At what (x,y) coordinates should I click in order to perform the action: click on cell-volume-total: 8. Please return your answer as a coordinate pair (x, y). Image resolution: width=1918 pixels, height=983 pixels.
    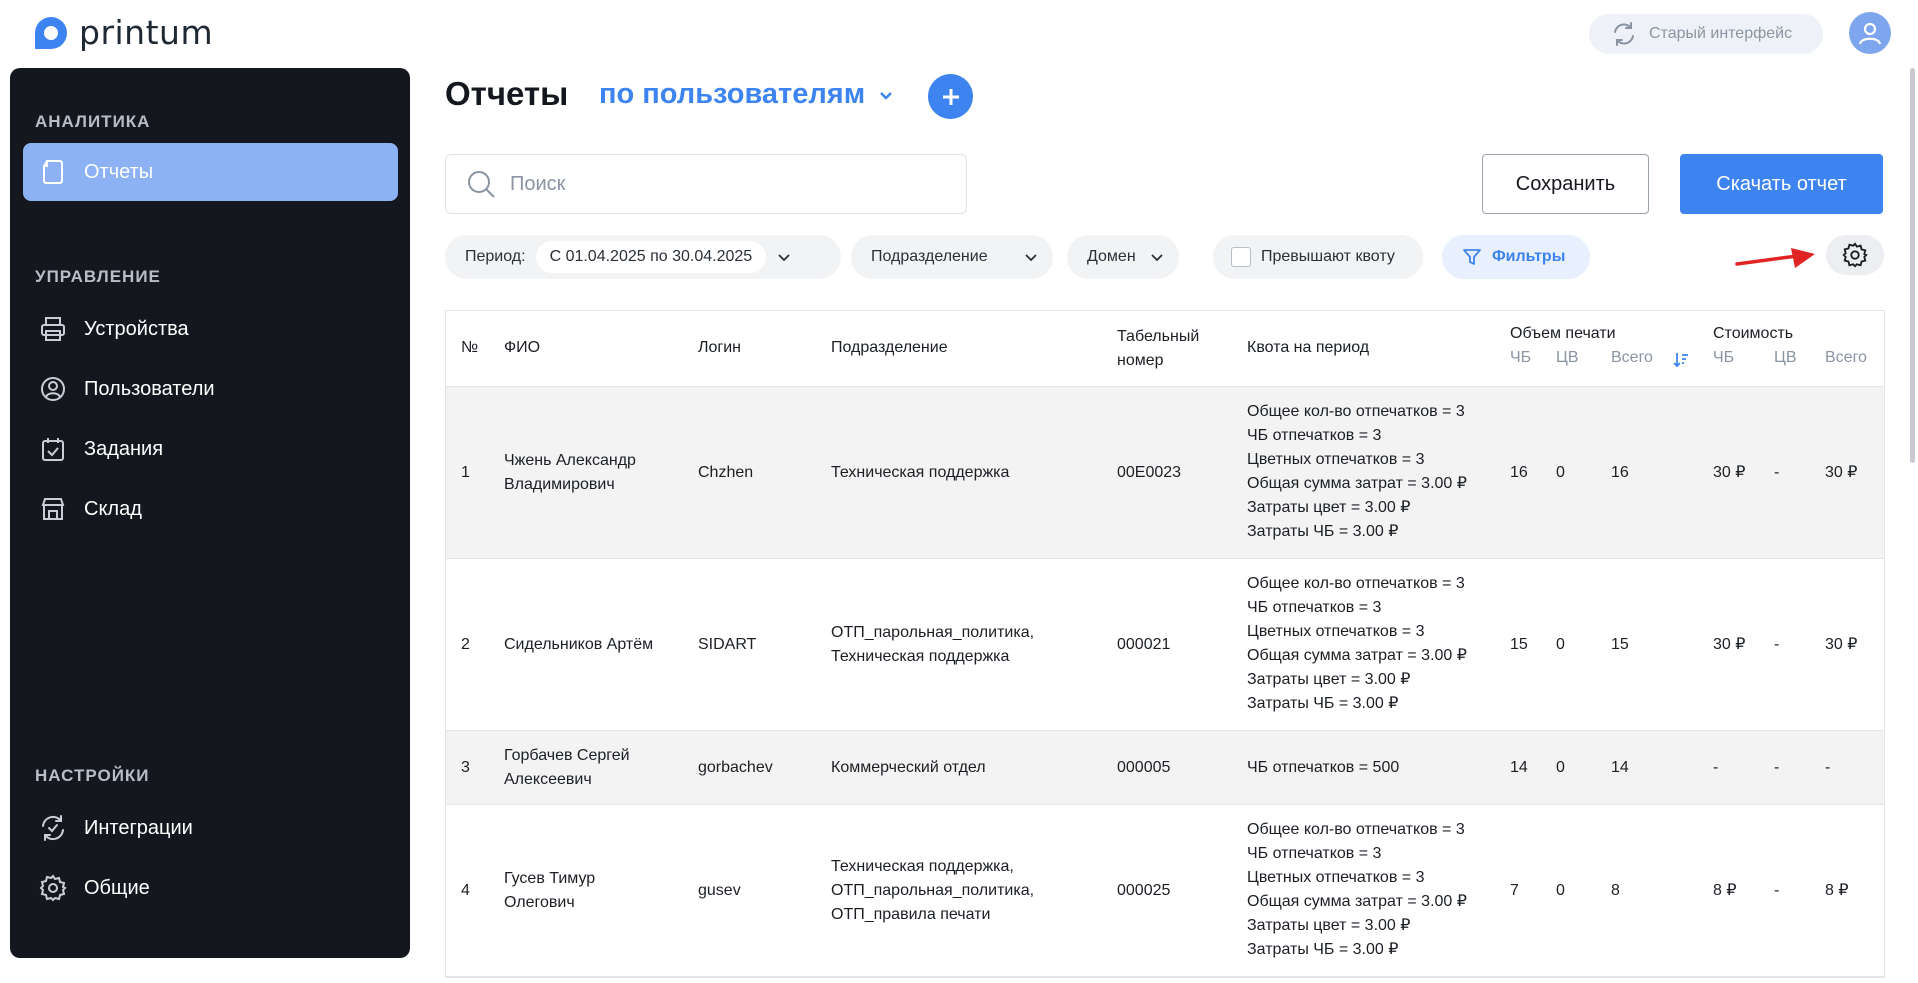
    Looking at the image, I should click on (1615, 890).